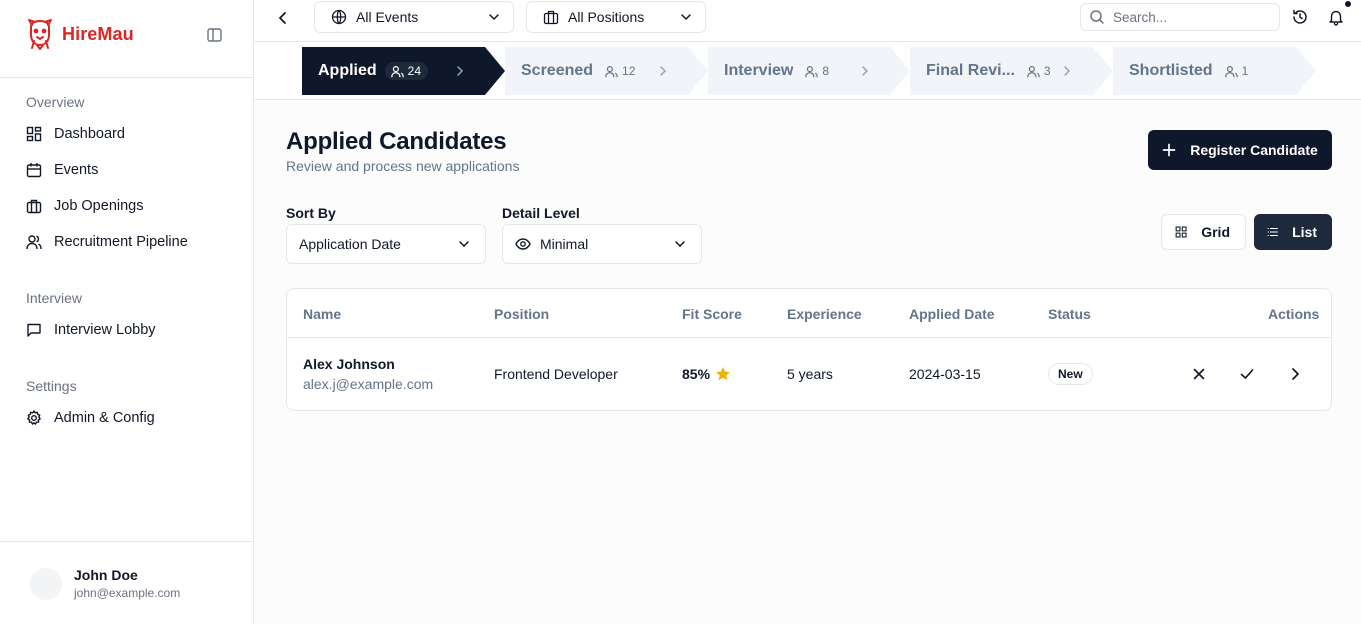 Image resolution: width=1361 pixels, height=624 pixels. What do you see at coordinates (1181, 232) in the screenshot?
I see `grid-icon` at bounding box center [1181, 232].